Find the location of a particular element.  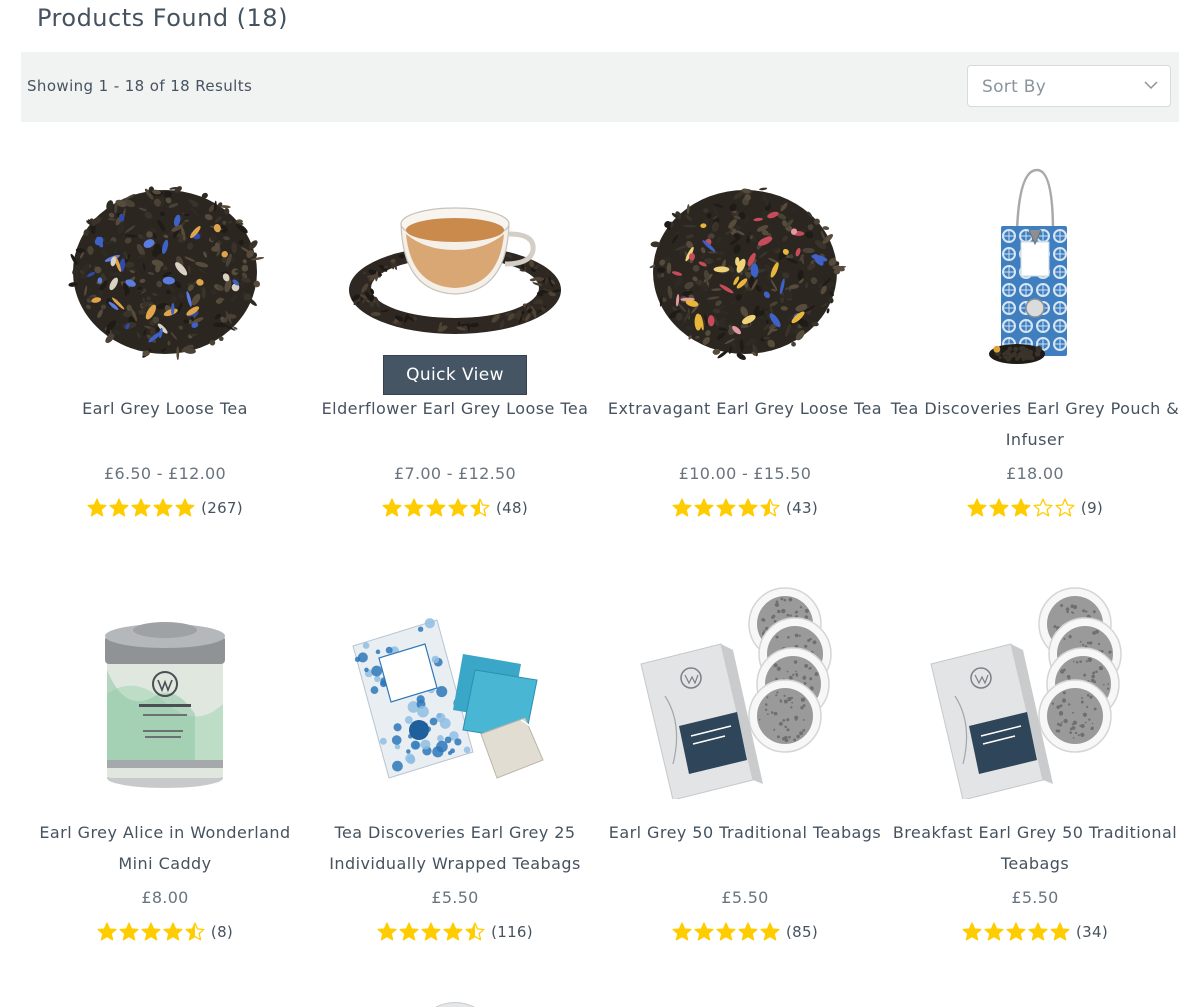

product-name: Earl Grey 50 Traditional Teabags is located at coordinates (745, 832).